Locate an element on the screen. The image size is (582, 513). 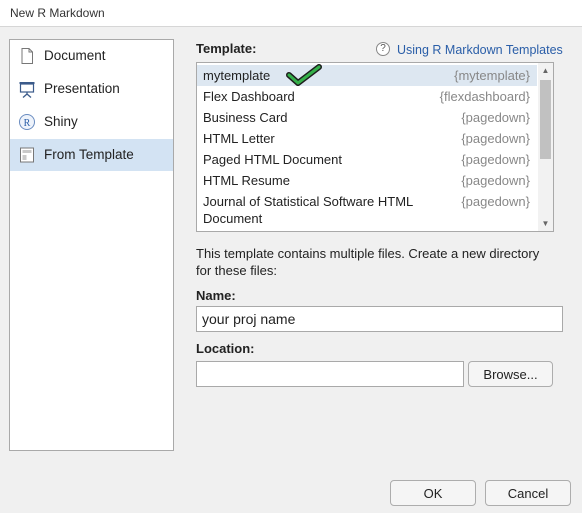
title-bar: New R Markdown is located at coordinates (291, 13).